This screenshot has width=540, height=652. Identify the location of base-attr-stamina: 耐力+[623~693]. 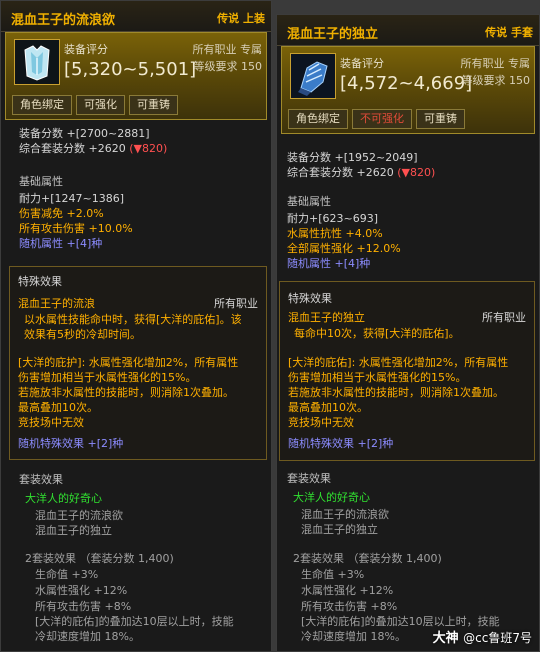
(333, 218).